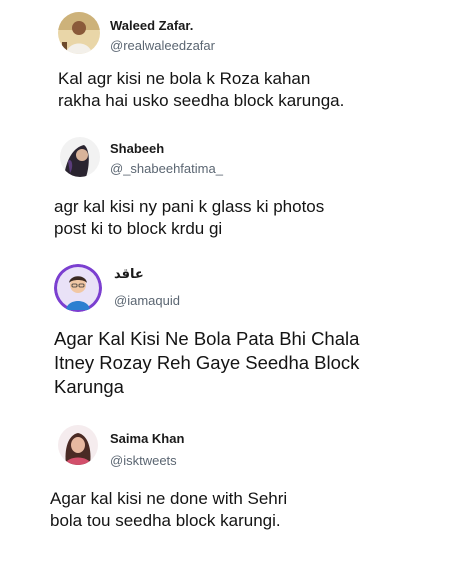  Describe the element at coordinates (165, 521) in the screenshot. I see `tweet-text-line: bola tou seedha block karungi.` at that location.